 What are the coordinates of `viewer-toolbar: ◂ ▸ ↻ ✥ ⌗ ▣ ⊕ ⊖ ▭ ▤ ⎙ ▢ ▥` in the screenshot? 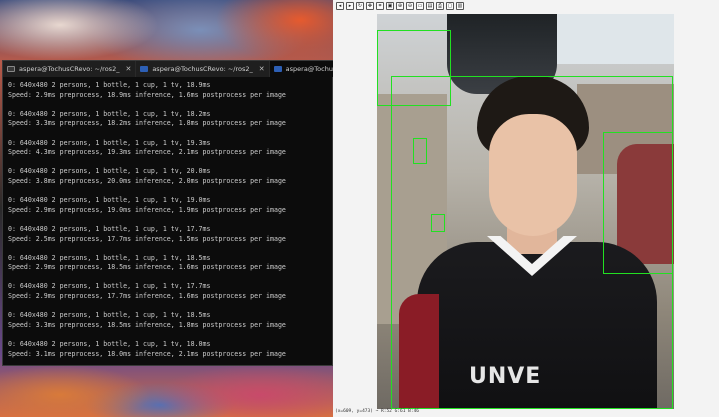 It's located at (526, 6).